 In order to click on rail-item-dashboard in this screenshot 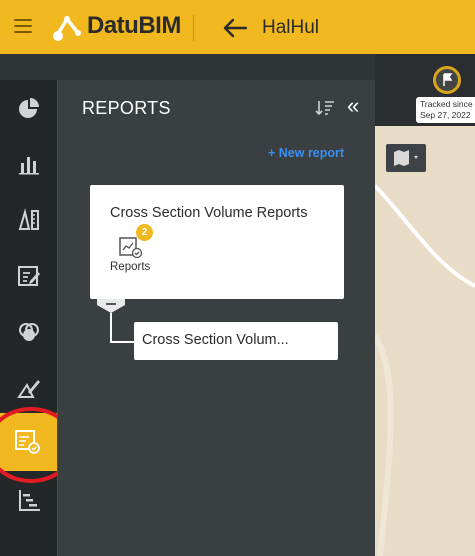, I will do `click(28, 108)`.